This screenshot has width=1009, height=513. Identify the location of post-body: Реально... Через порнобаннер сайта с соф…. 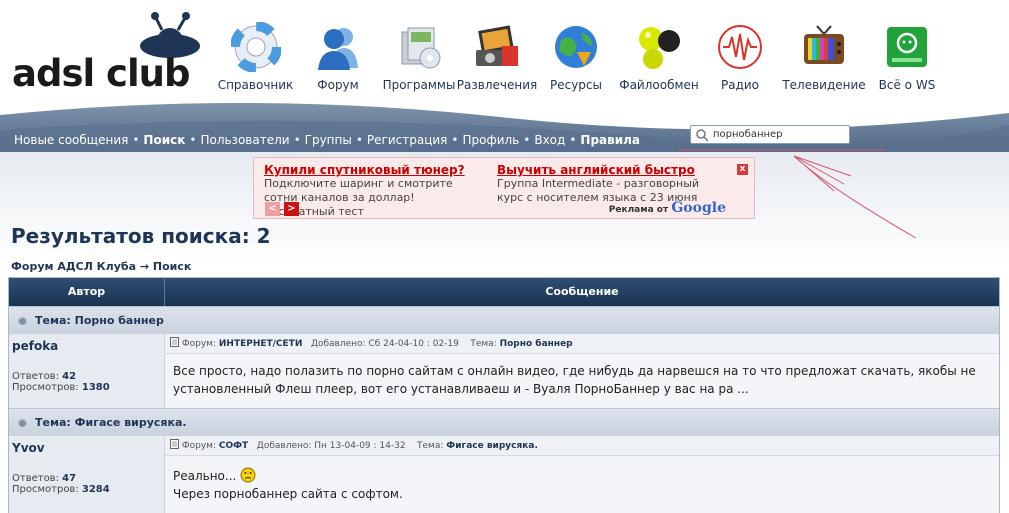
(582, 483).